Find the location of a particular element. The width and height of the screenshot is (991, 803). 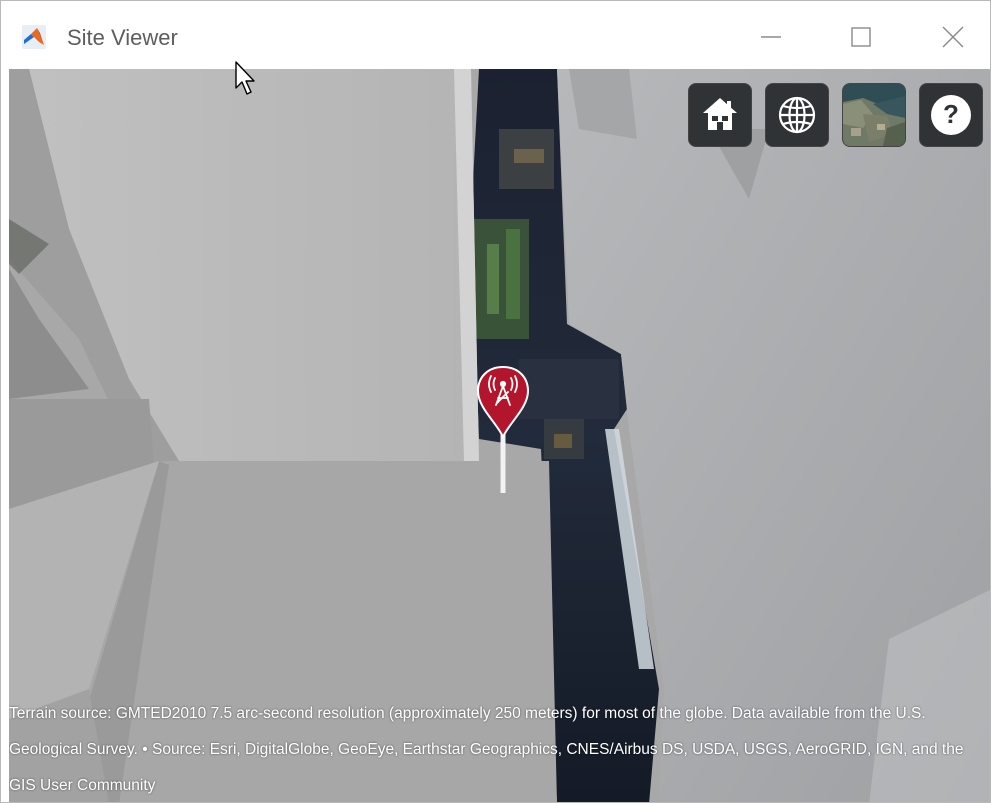

satellite-imagery-icon is located at coordinates (874, 115).